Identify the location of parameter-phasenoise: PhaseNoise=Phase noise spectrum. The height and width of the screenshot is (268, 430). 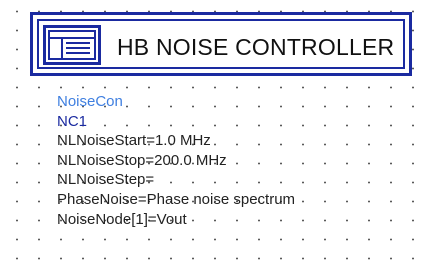
(176, 200).